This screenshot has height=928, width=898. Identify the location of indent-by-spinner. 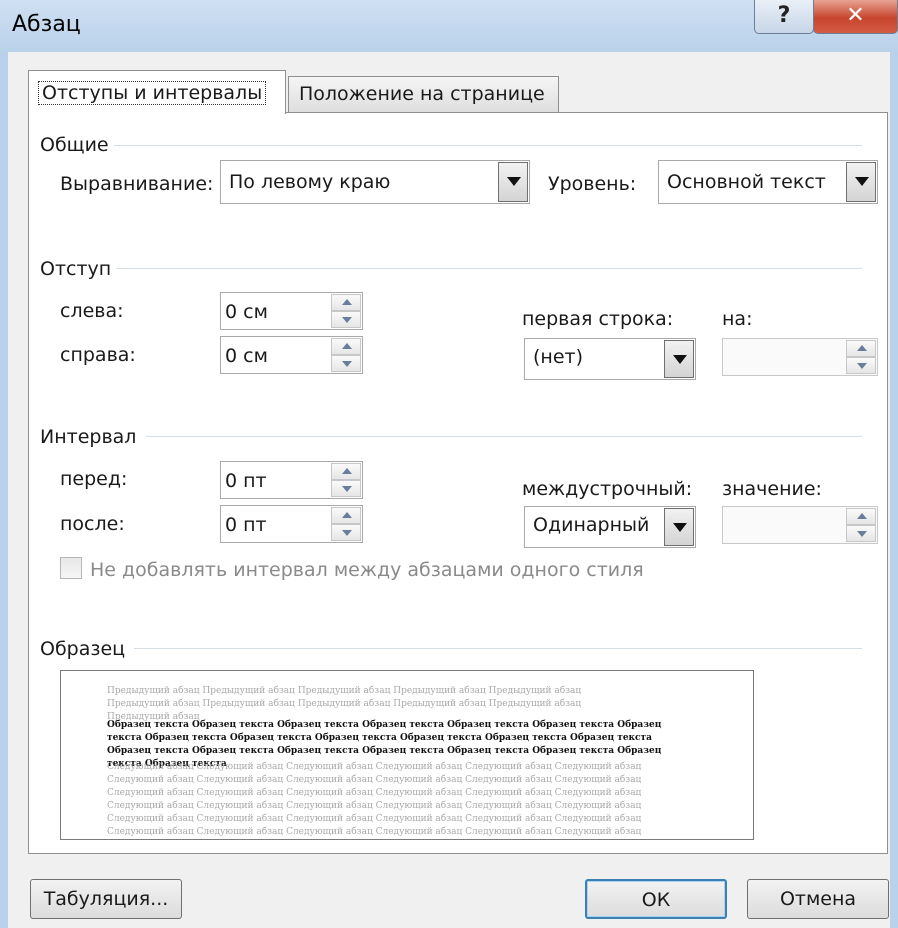
(800, 357).